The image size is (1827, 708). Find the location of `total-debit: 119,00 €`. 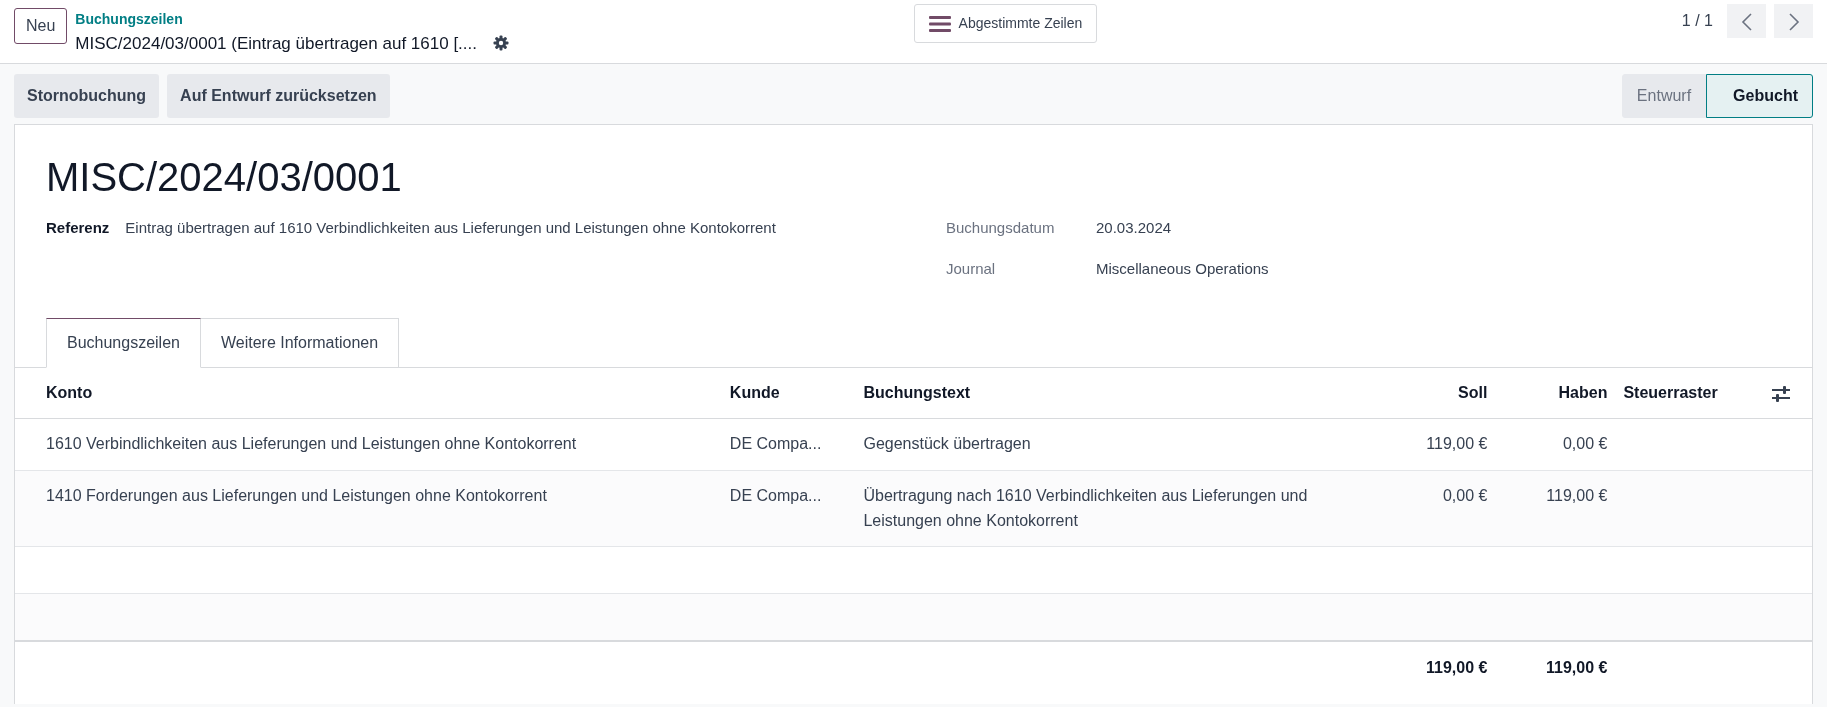

total-debit: 119,00 € is located at coordinates (1457, 667).